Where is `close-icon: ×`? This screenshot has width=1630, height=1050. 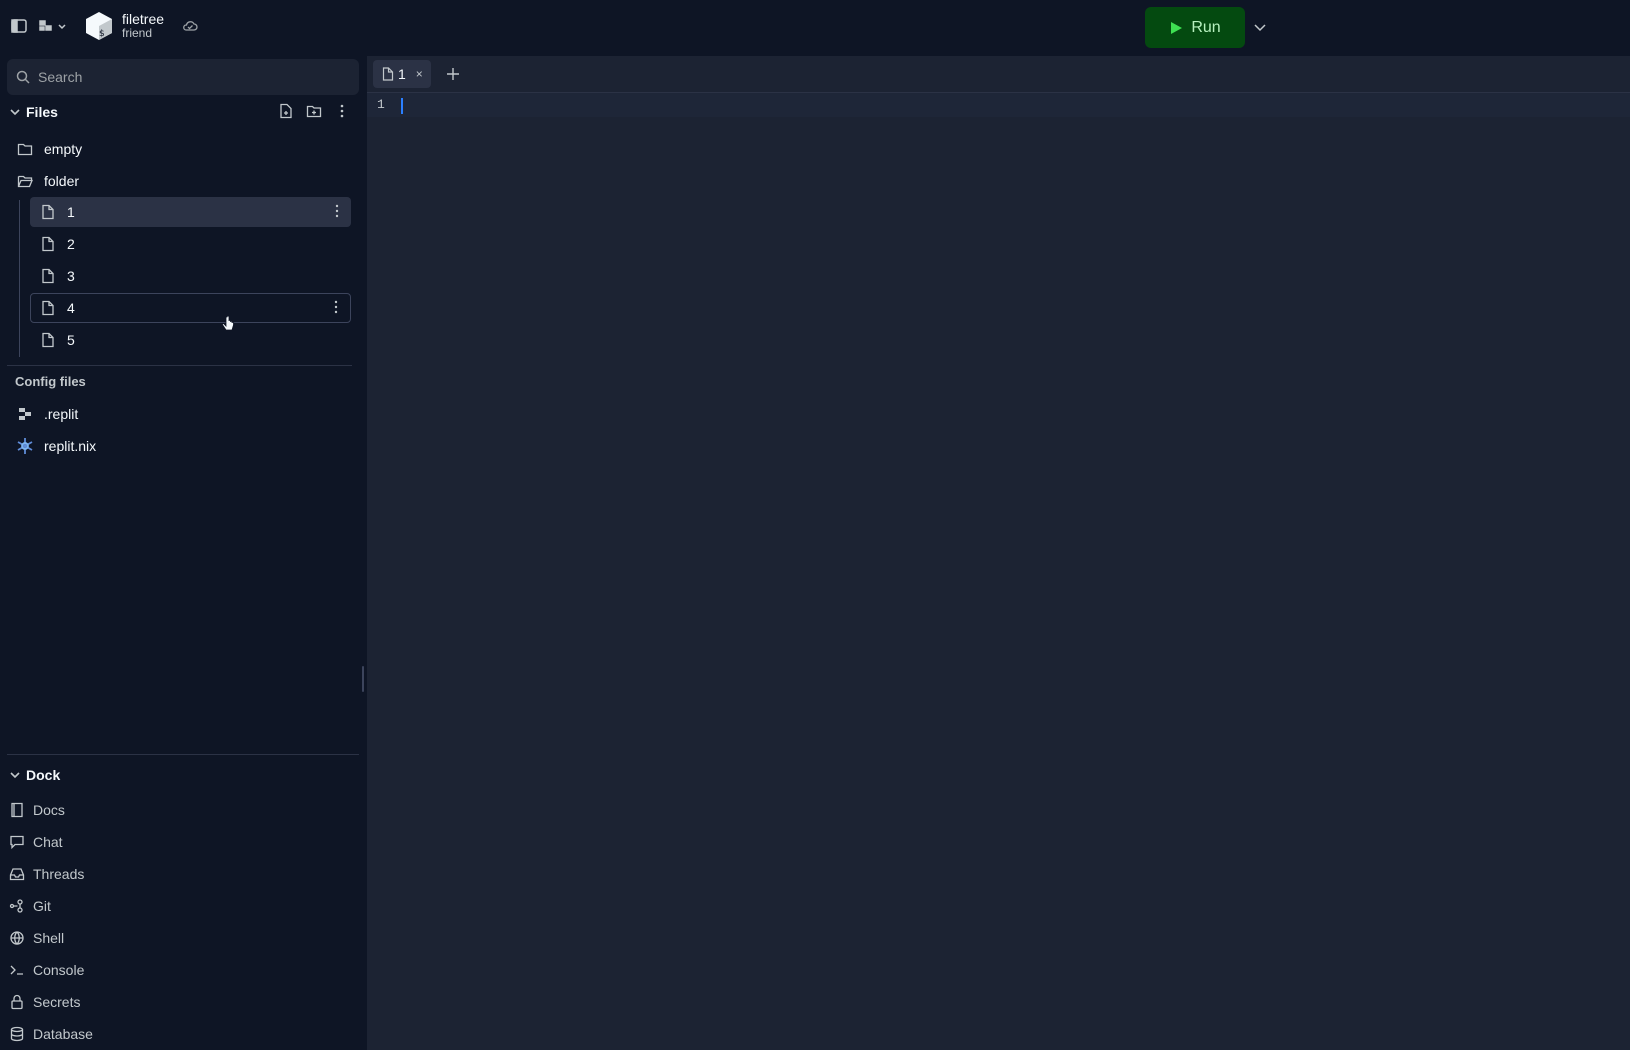 close-icon: × is located at coordinates (419, 74).